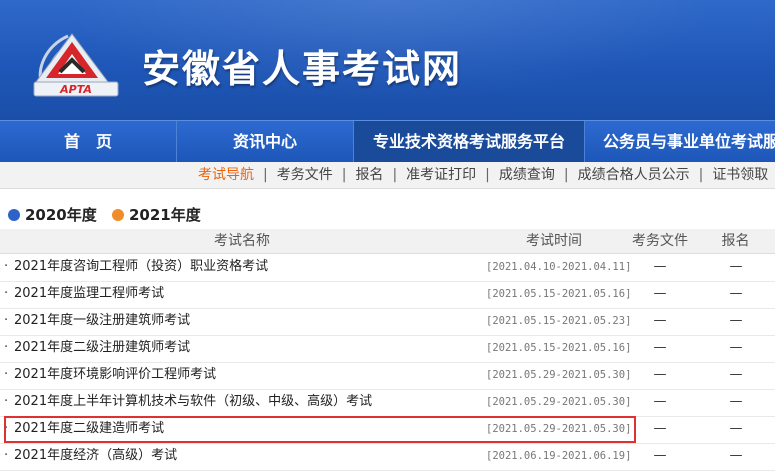  What do you see at coordinates (14, 215) in the screenshot?
I see `blue-dot-icon` at bounding box center [14, 215].